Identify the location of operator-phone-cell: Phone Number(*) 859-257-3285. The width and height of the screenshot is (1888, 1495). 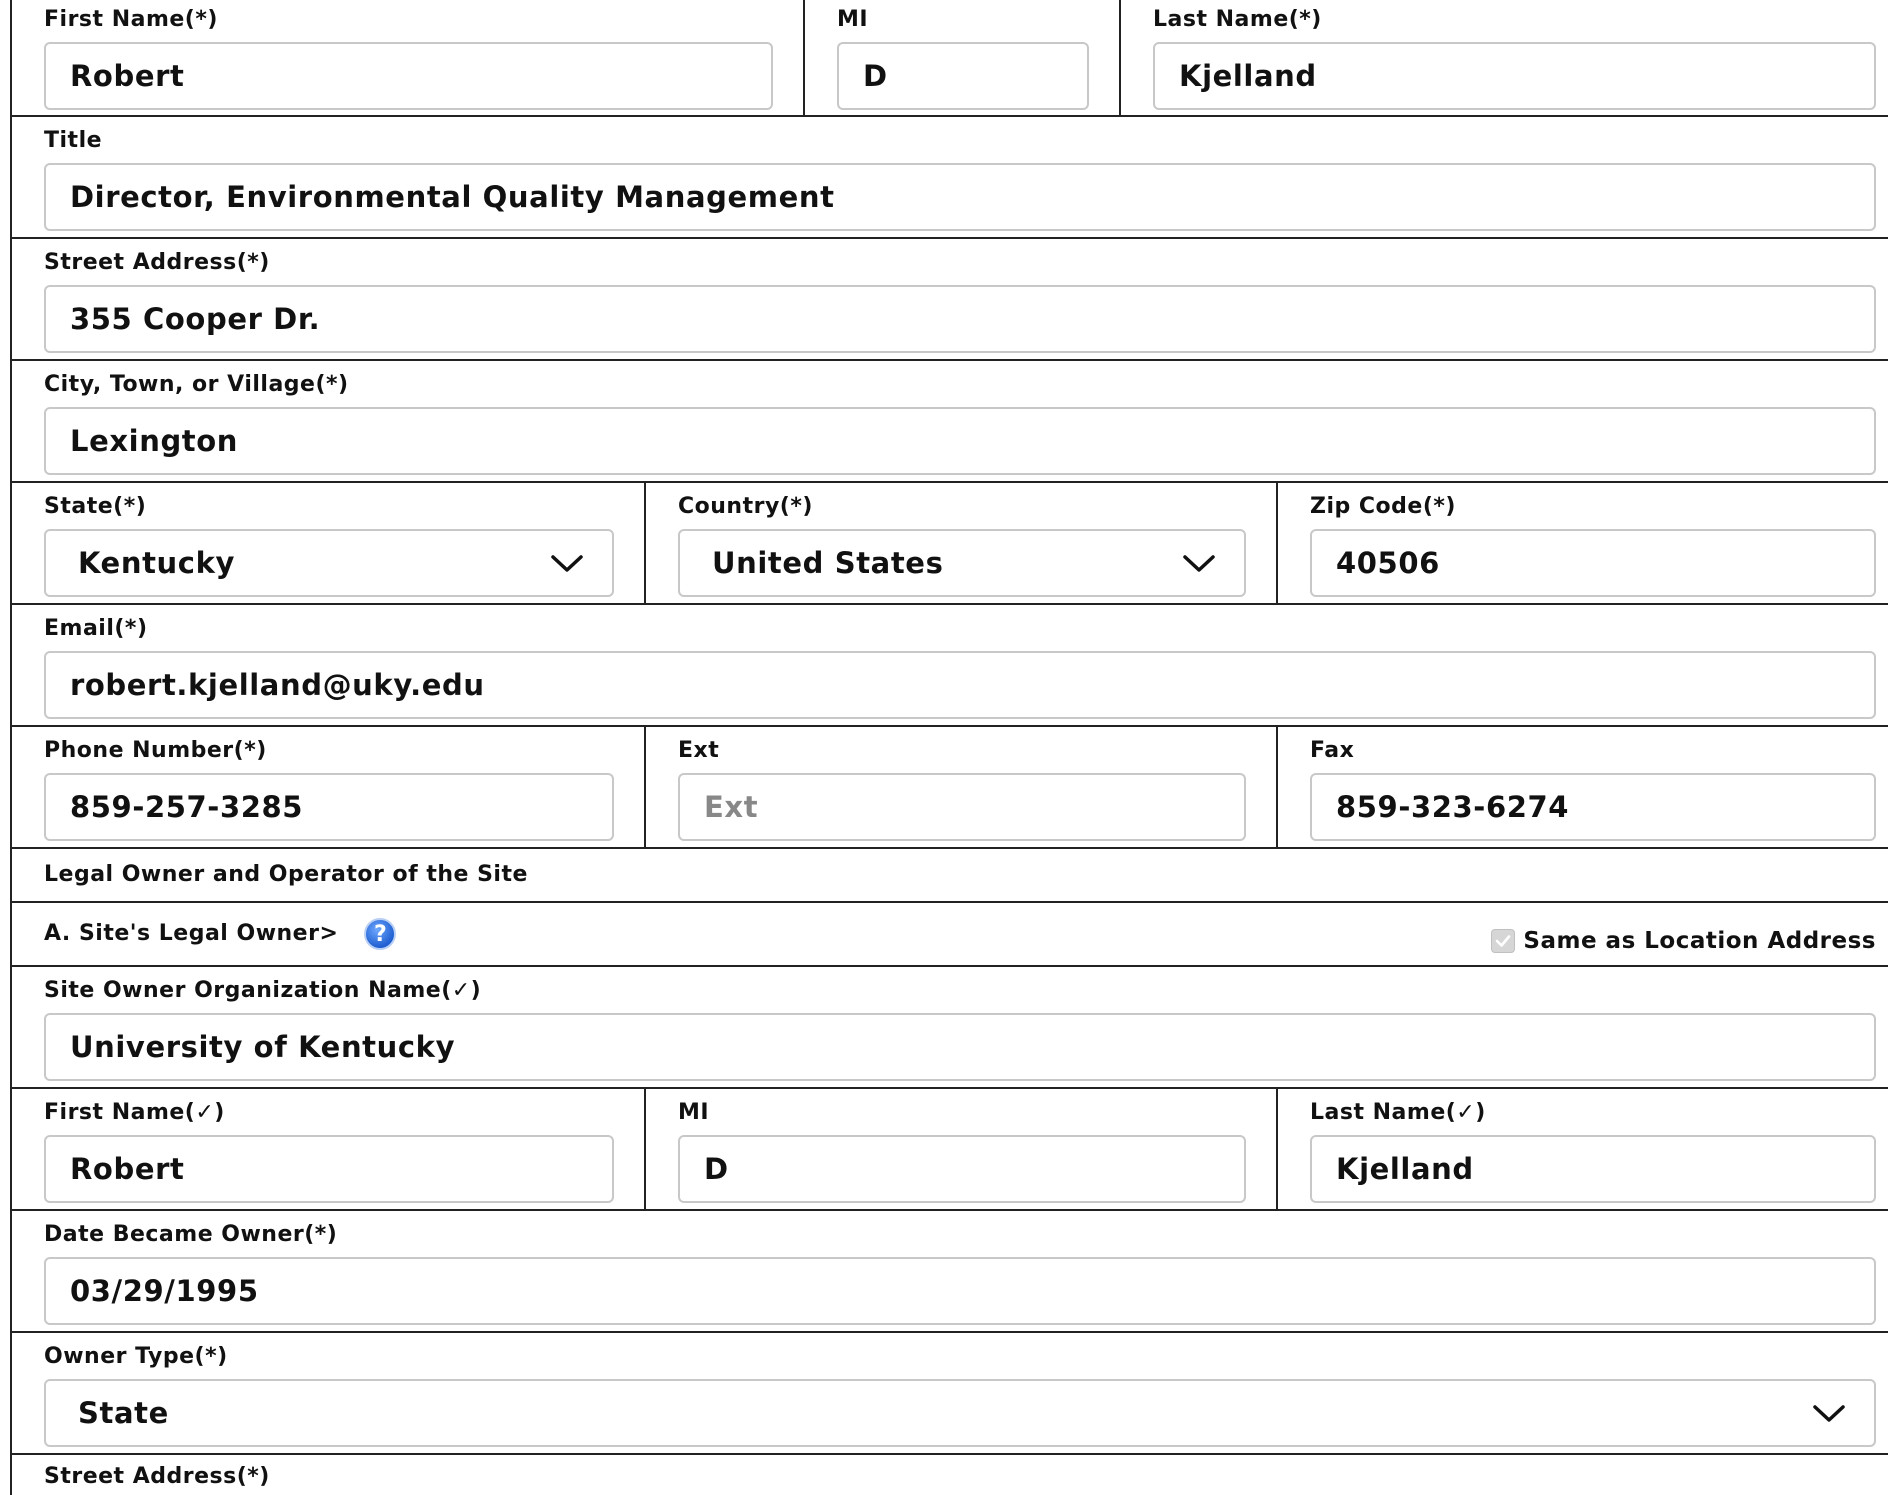
(328, 787).